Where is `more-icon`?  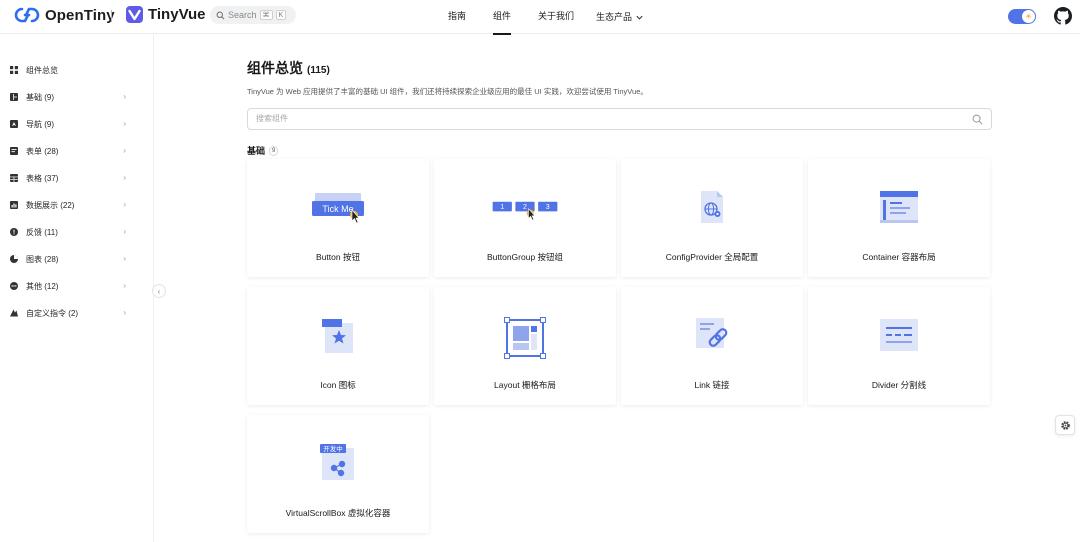 more-icon is located at coordinates (14, 286).